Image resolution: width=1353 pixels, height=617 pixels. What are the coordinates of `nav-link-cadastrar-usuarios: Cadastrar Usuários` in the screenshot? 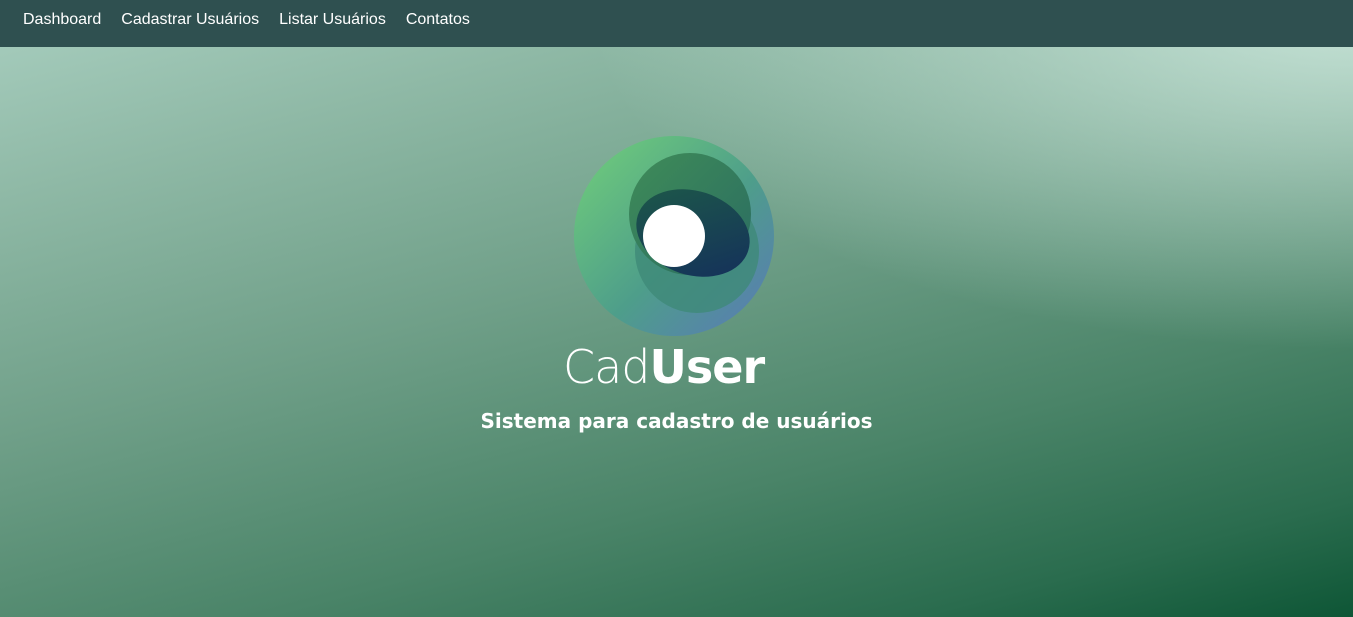 It's located at (190, 14).